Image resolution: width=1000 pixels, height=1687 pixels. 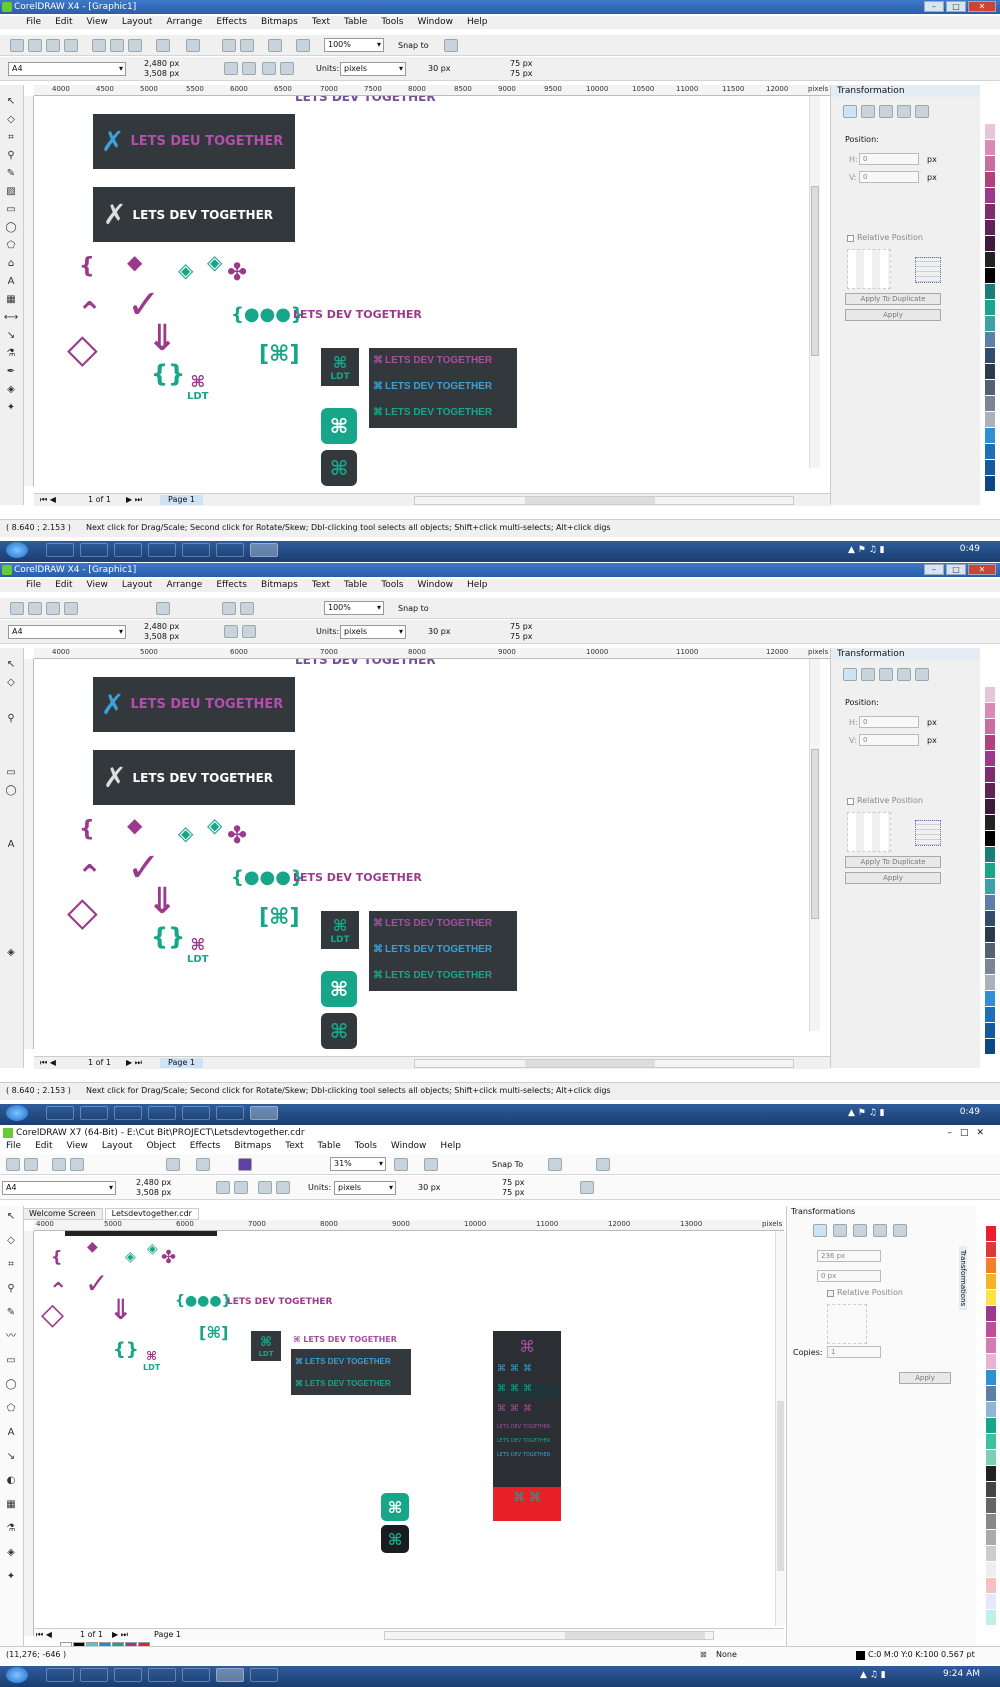 I want to click on open-icon, so click(x=35, y=45).